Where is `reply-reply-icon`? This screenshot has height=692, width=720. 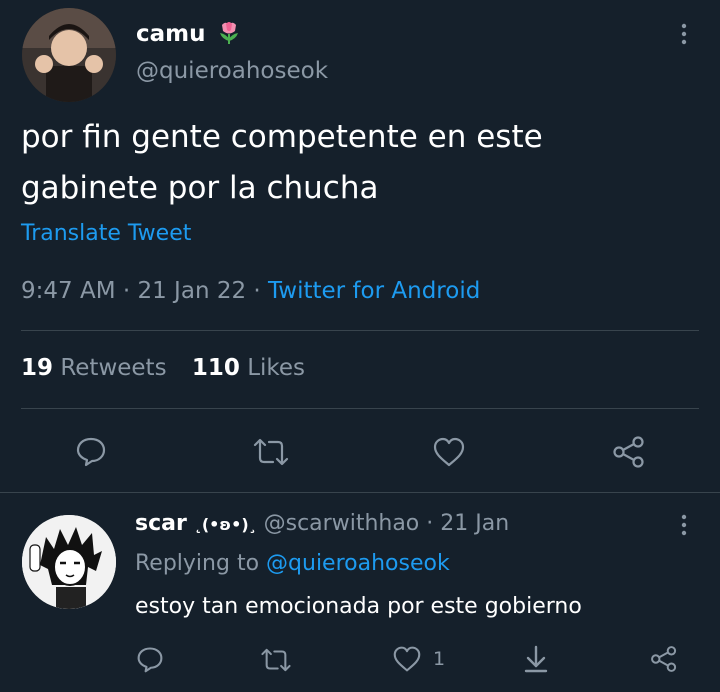
reply-reply-icon is located at coordinates (150, 659).